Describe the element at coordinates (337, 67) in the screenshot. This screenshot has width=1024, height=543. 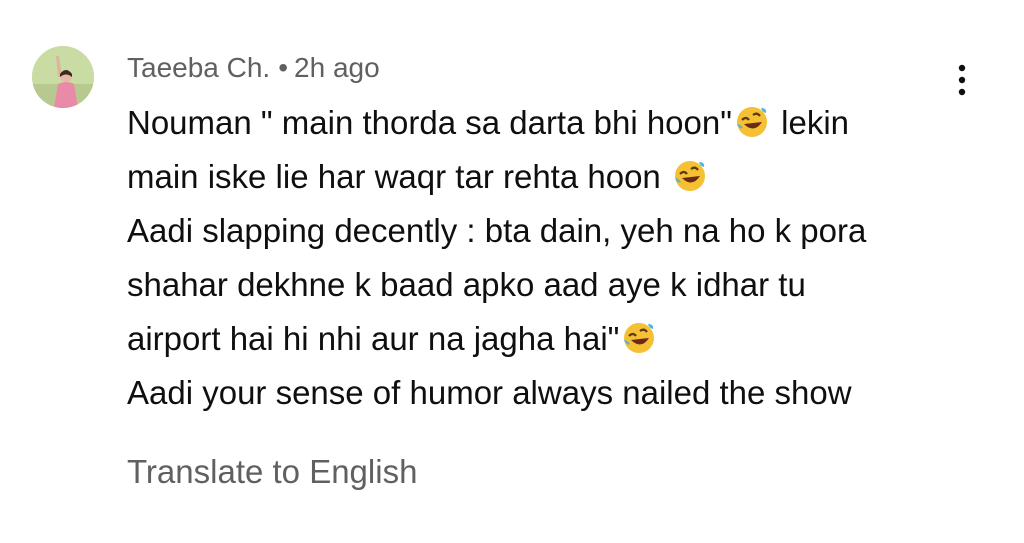
I see `comment-timestamp: 2h ago` at that location.